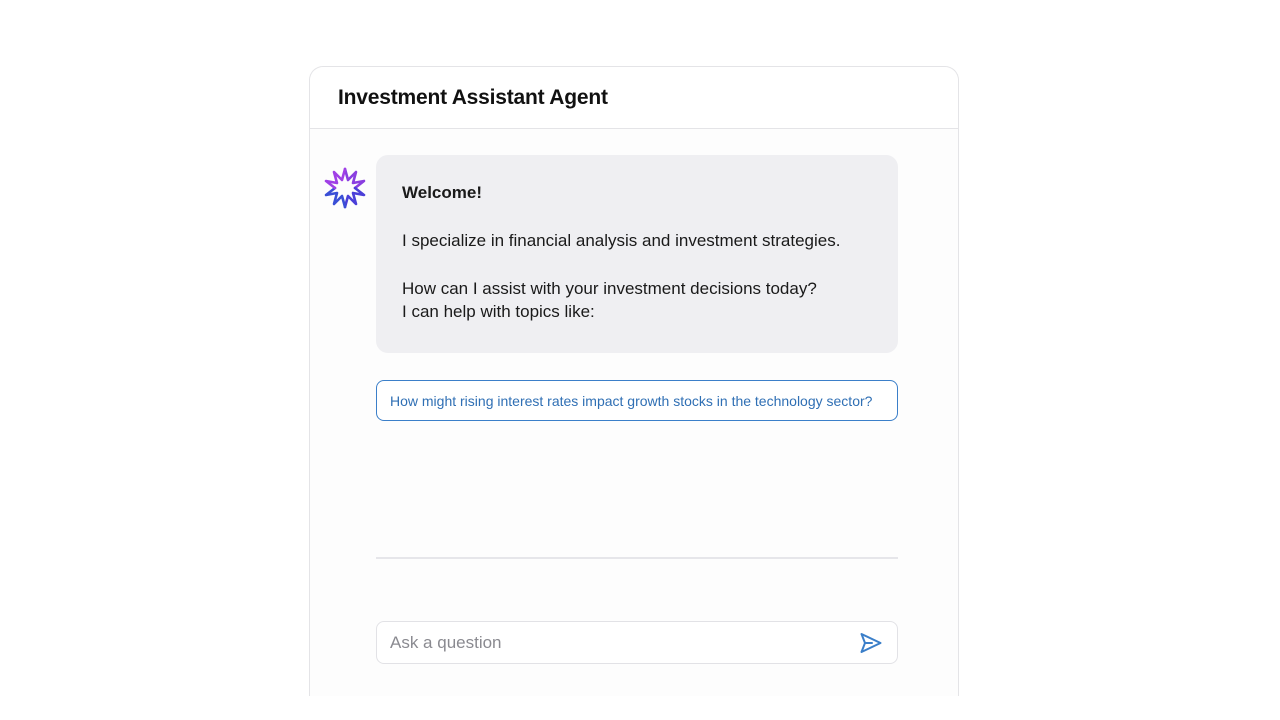 Image resolution: width=1280 pixels, height=720 pixels. What do you see at coordinates (634, 98) in the screenshot?
I see `panel-header: Investment Assistant Agent` at bounding box center [634, 98].